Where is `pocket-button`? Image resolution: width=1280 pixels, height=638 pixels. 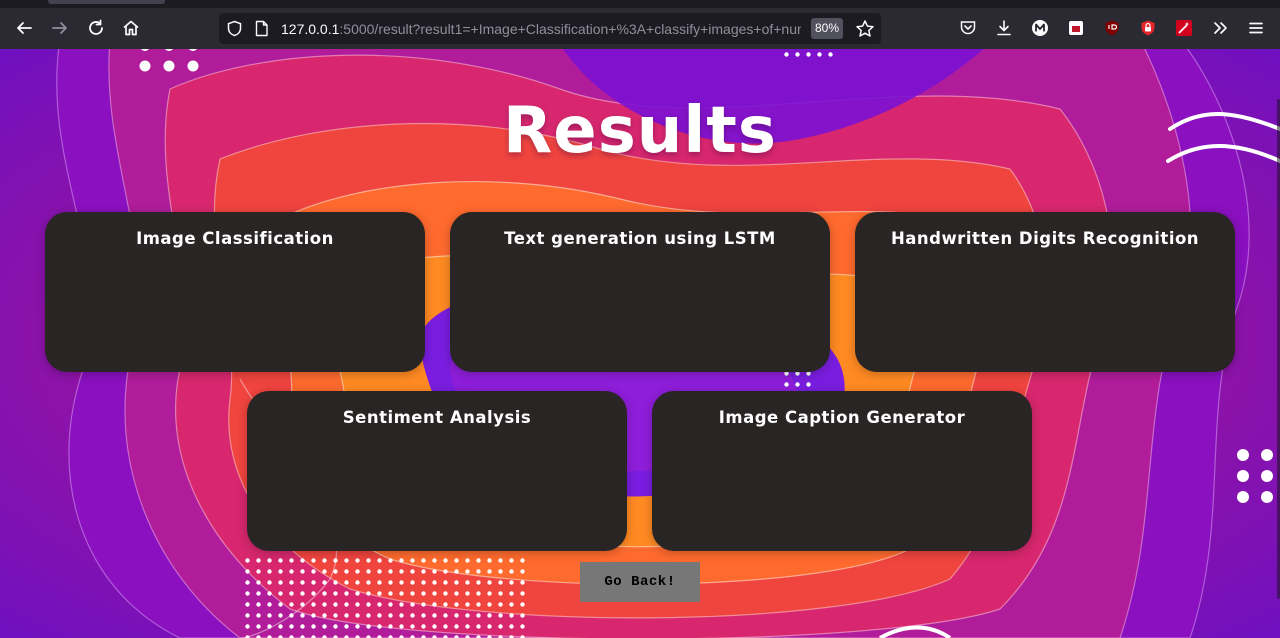
pocket-button is located at coordinates (968, 28).